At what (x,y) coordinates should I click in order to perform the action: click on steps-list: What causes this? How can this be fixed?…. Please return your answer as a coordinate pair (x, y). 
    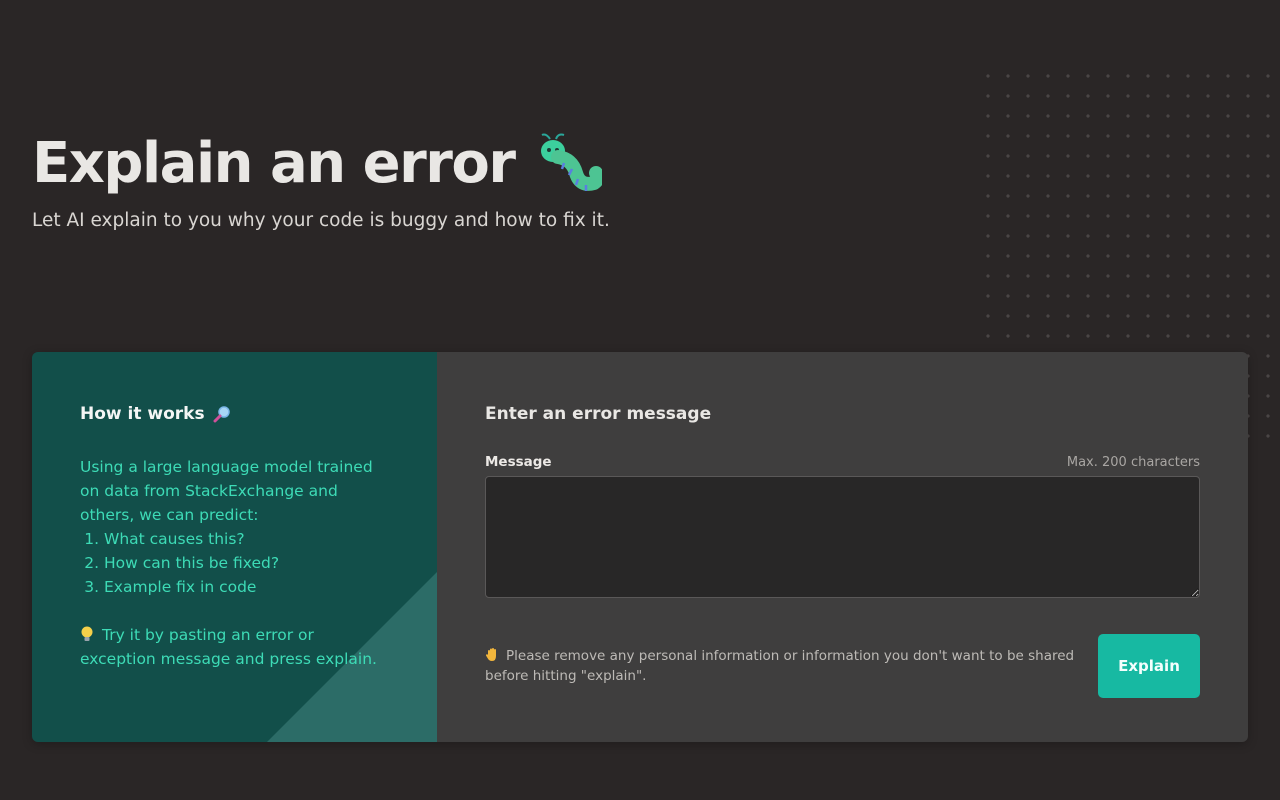
    Looking at the image, I should click on (242, 563).